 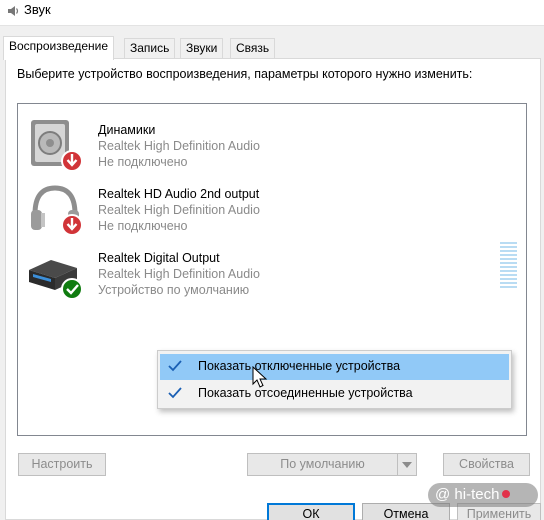 What do you see at coordinates (253, 48) in the screenshot?
I see `tab-communications: Связь` at bounding box center [253, 48].